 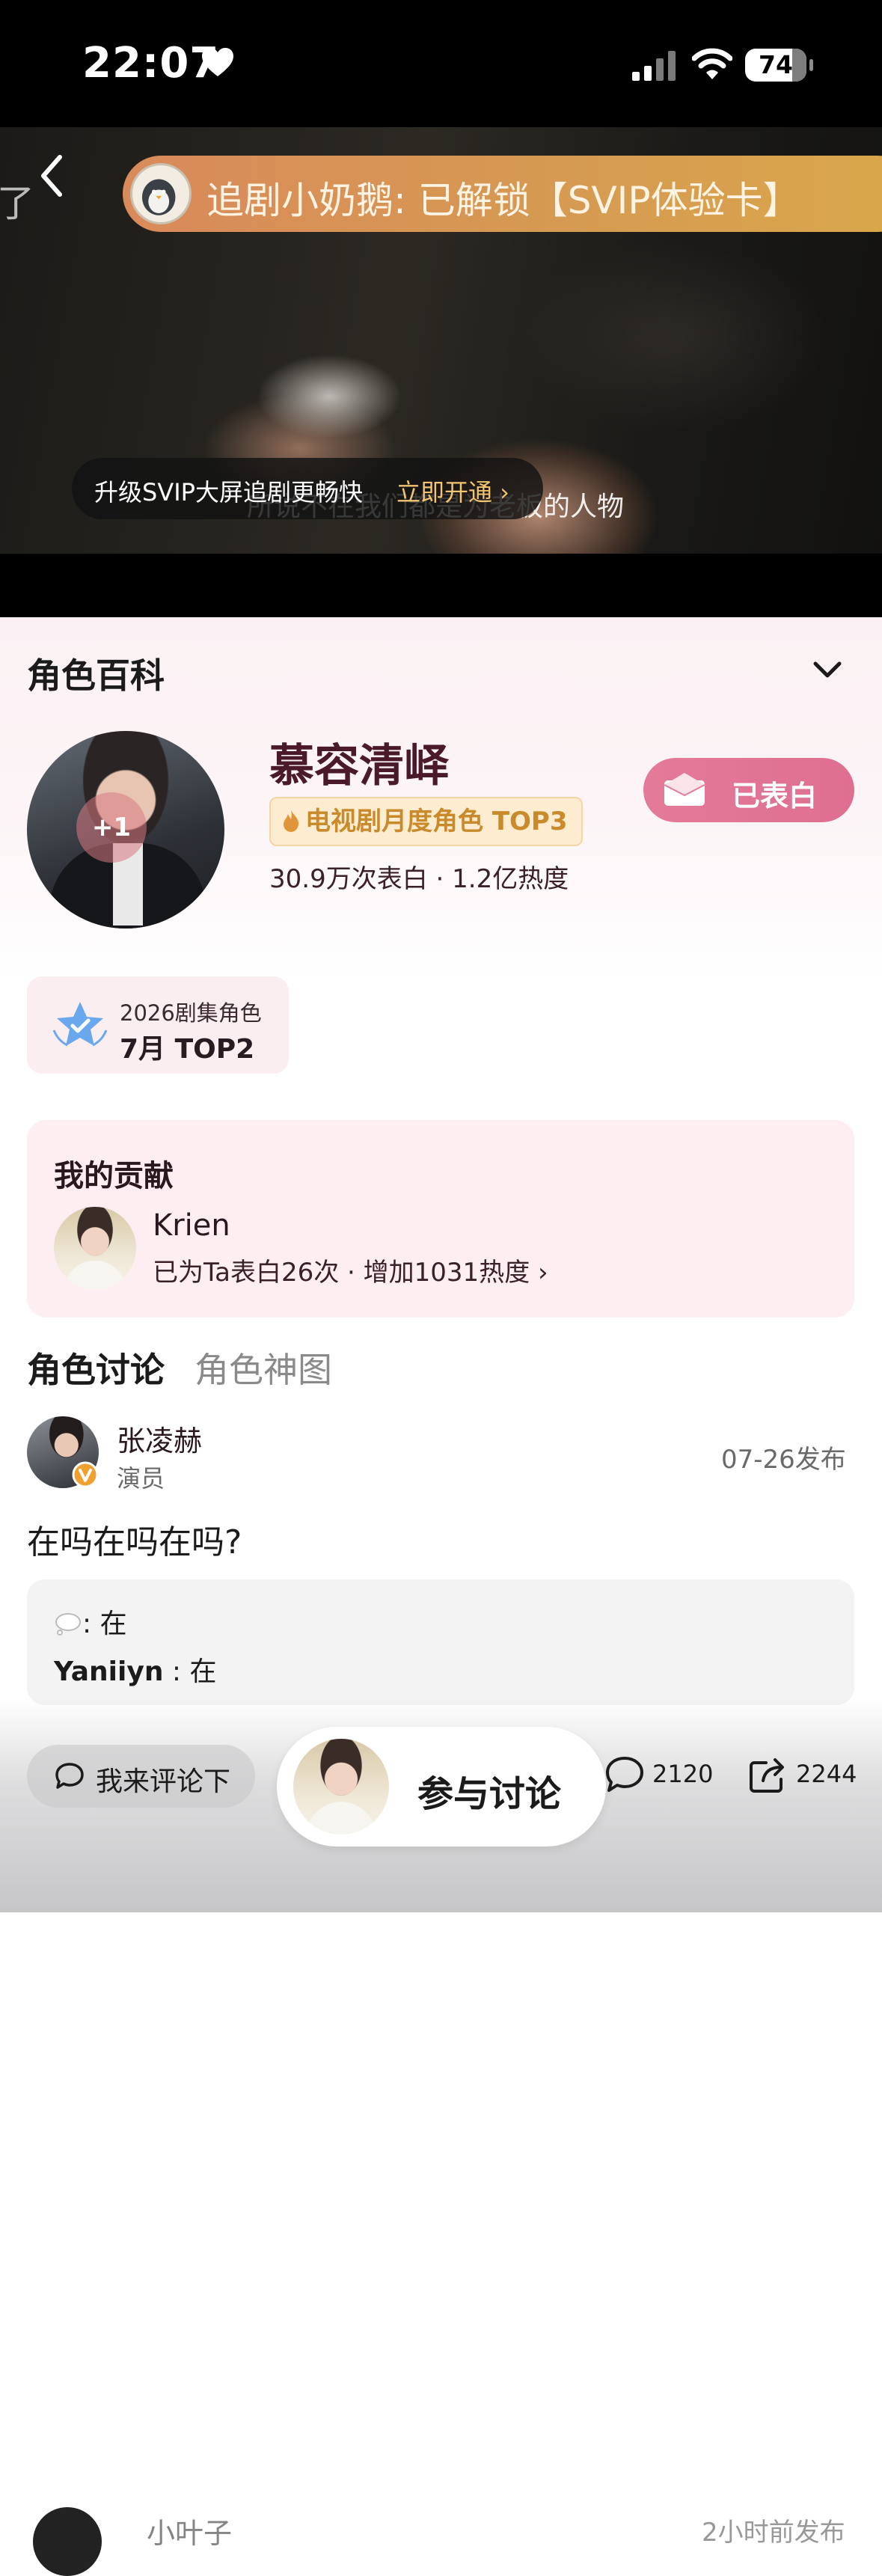 I want to click on join-discussion-button: 参与讨论, so click(x=441, y=1787).